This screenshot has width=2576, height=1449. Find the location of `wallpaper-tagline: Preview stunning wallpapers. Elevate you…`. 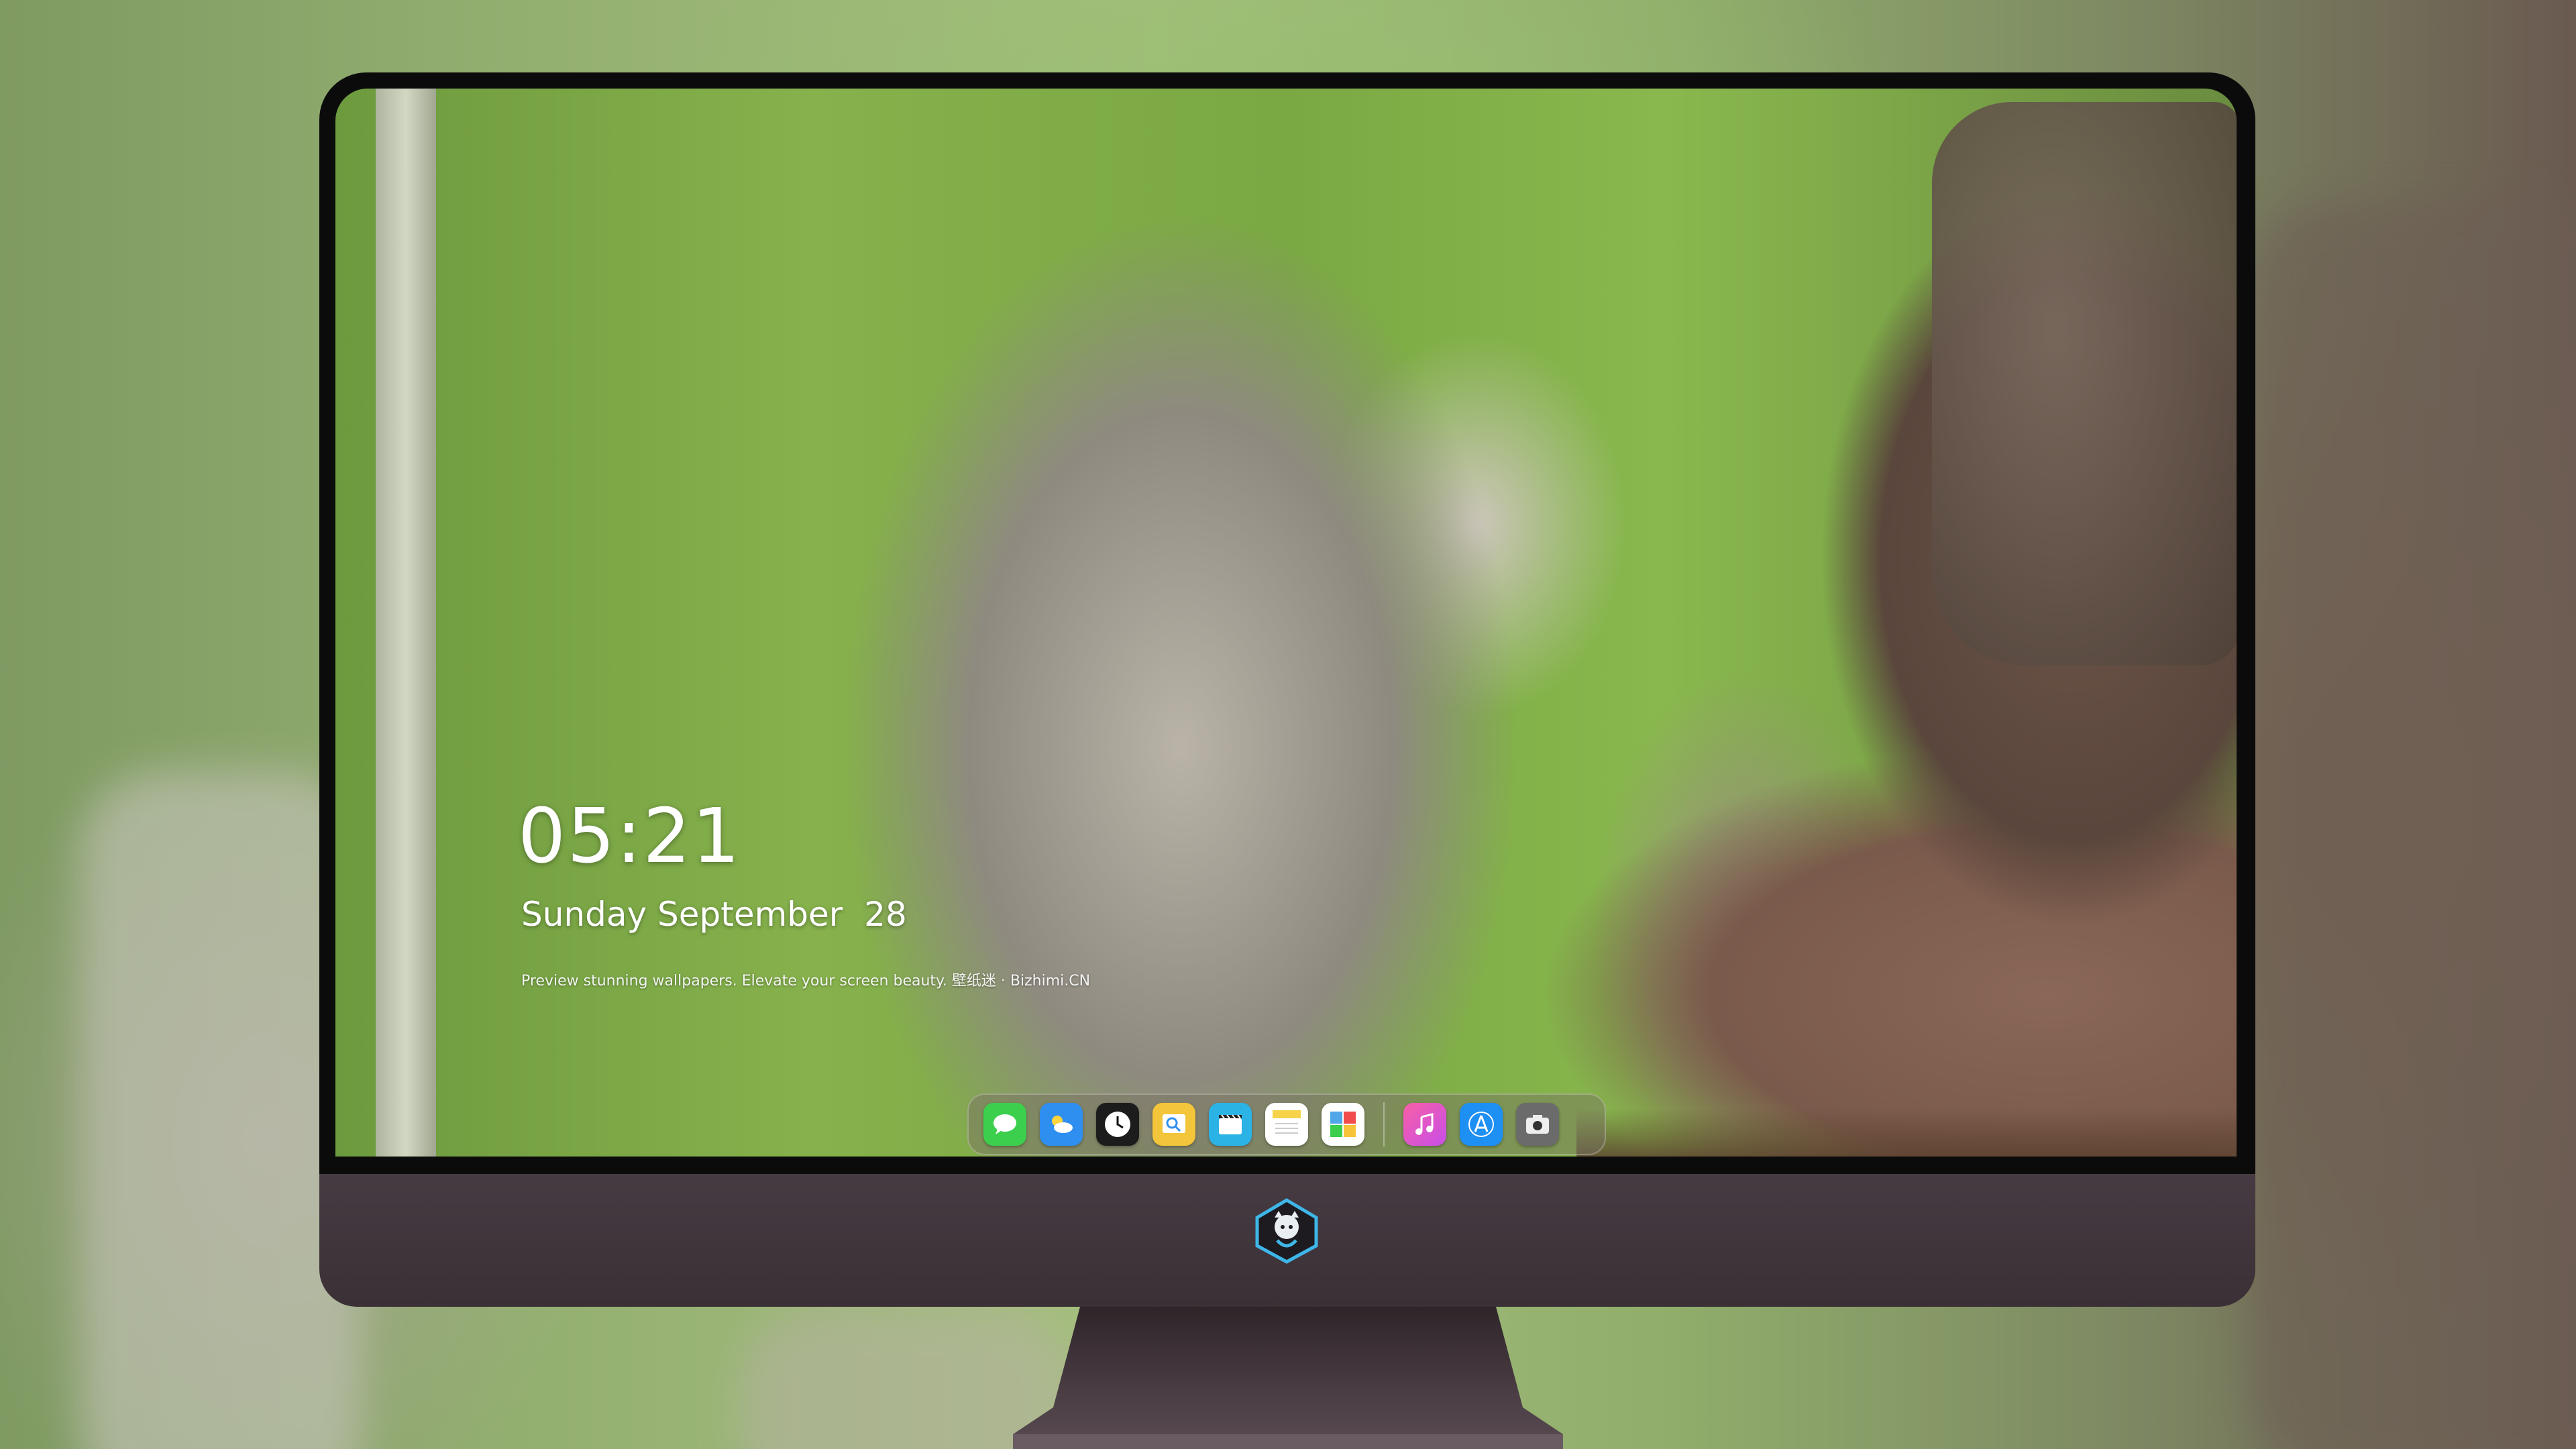

wallpaper-tagline: Preview stunning wallpapers. Elevate you… is located at coordinates (806, 981).